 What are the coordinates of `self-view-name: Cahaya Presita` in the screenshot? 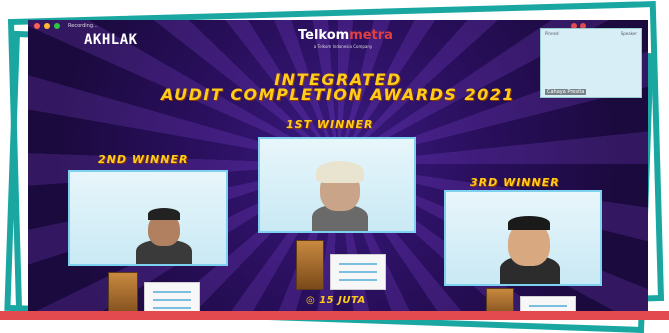 It's located at (566, 92).